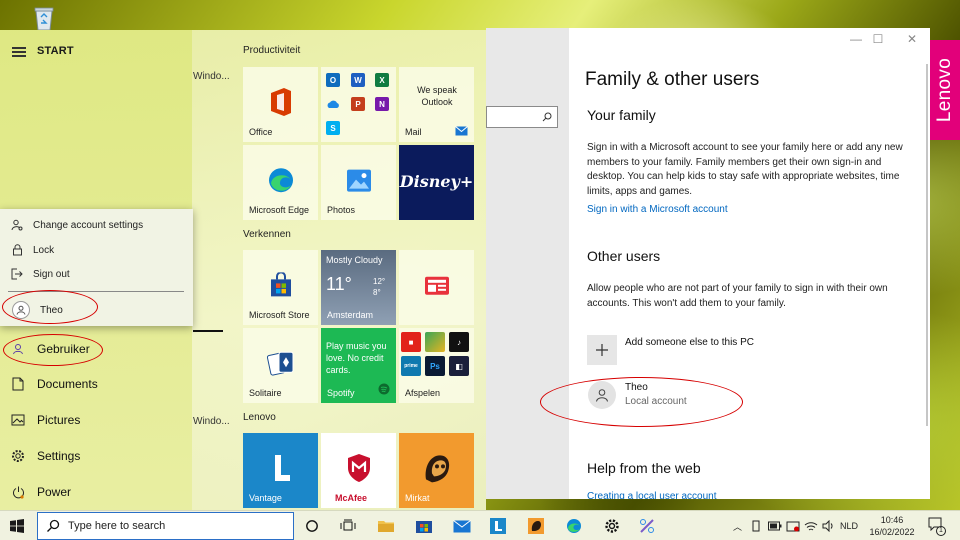 The height and width of the screenshot is (540, 960). I want to click on other-user-name: Theo, so click(636, 387).